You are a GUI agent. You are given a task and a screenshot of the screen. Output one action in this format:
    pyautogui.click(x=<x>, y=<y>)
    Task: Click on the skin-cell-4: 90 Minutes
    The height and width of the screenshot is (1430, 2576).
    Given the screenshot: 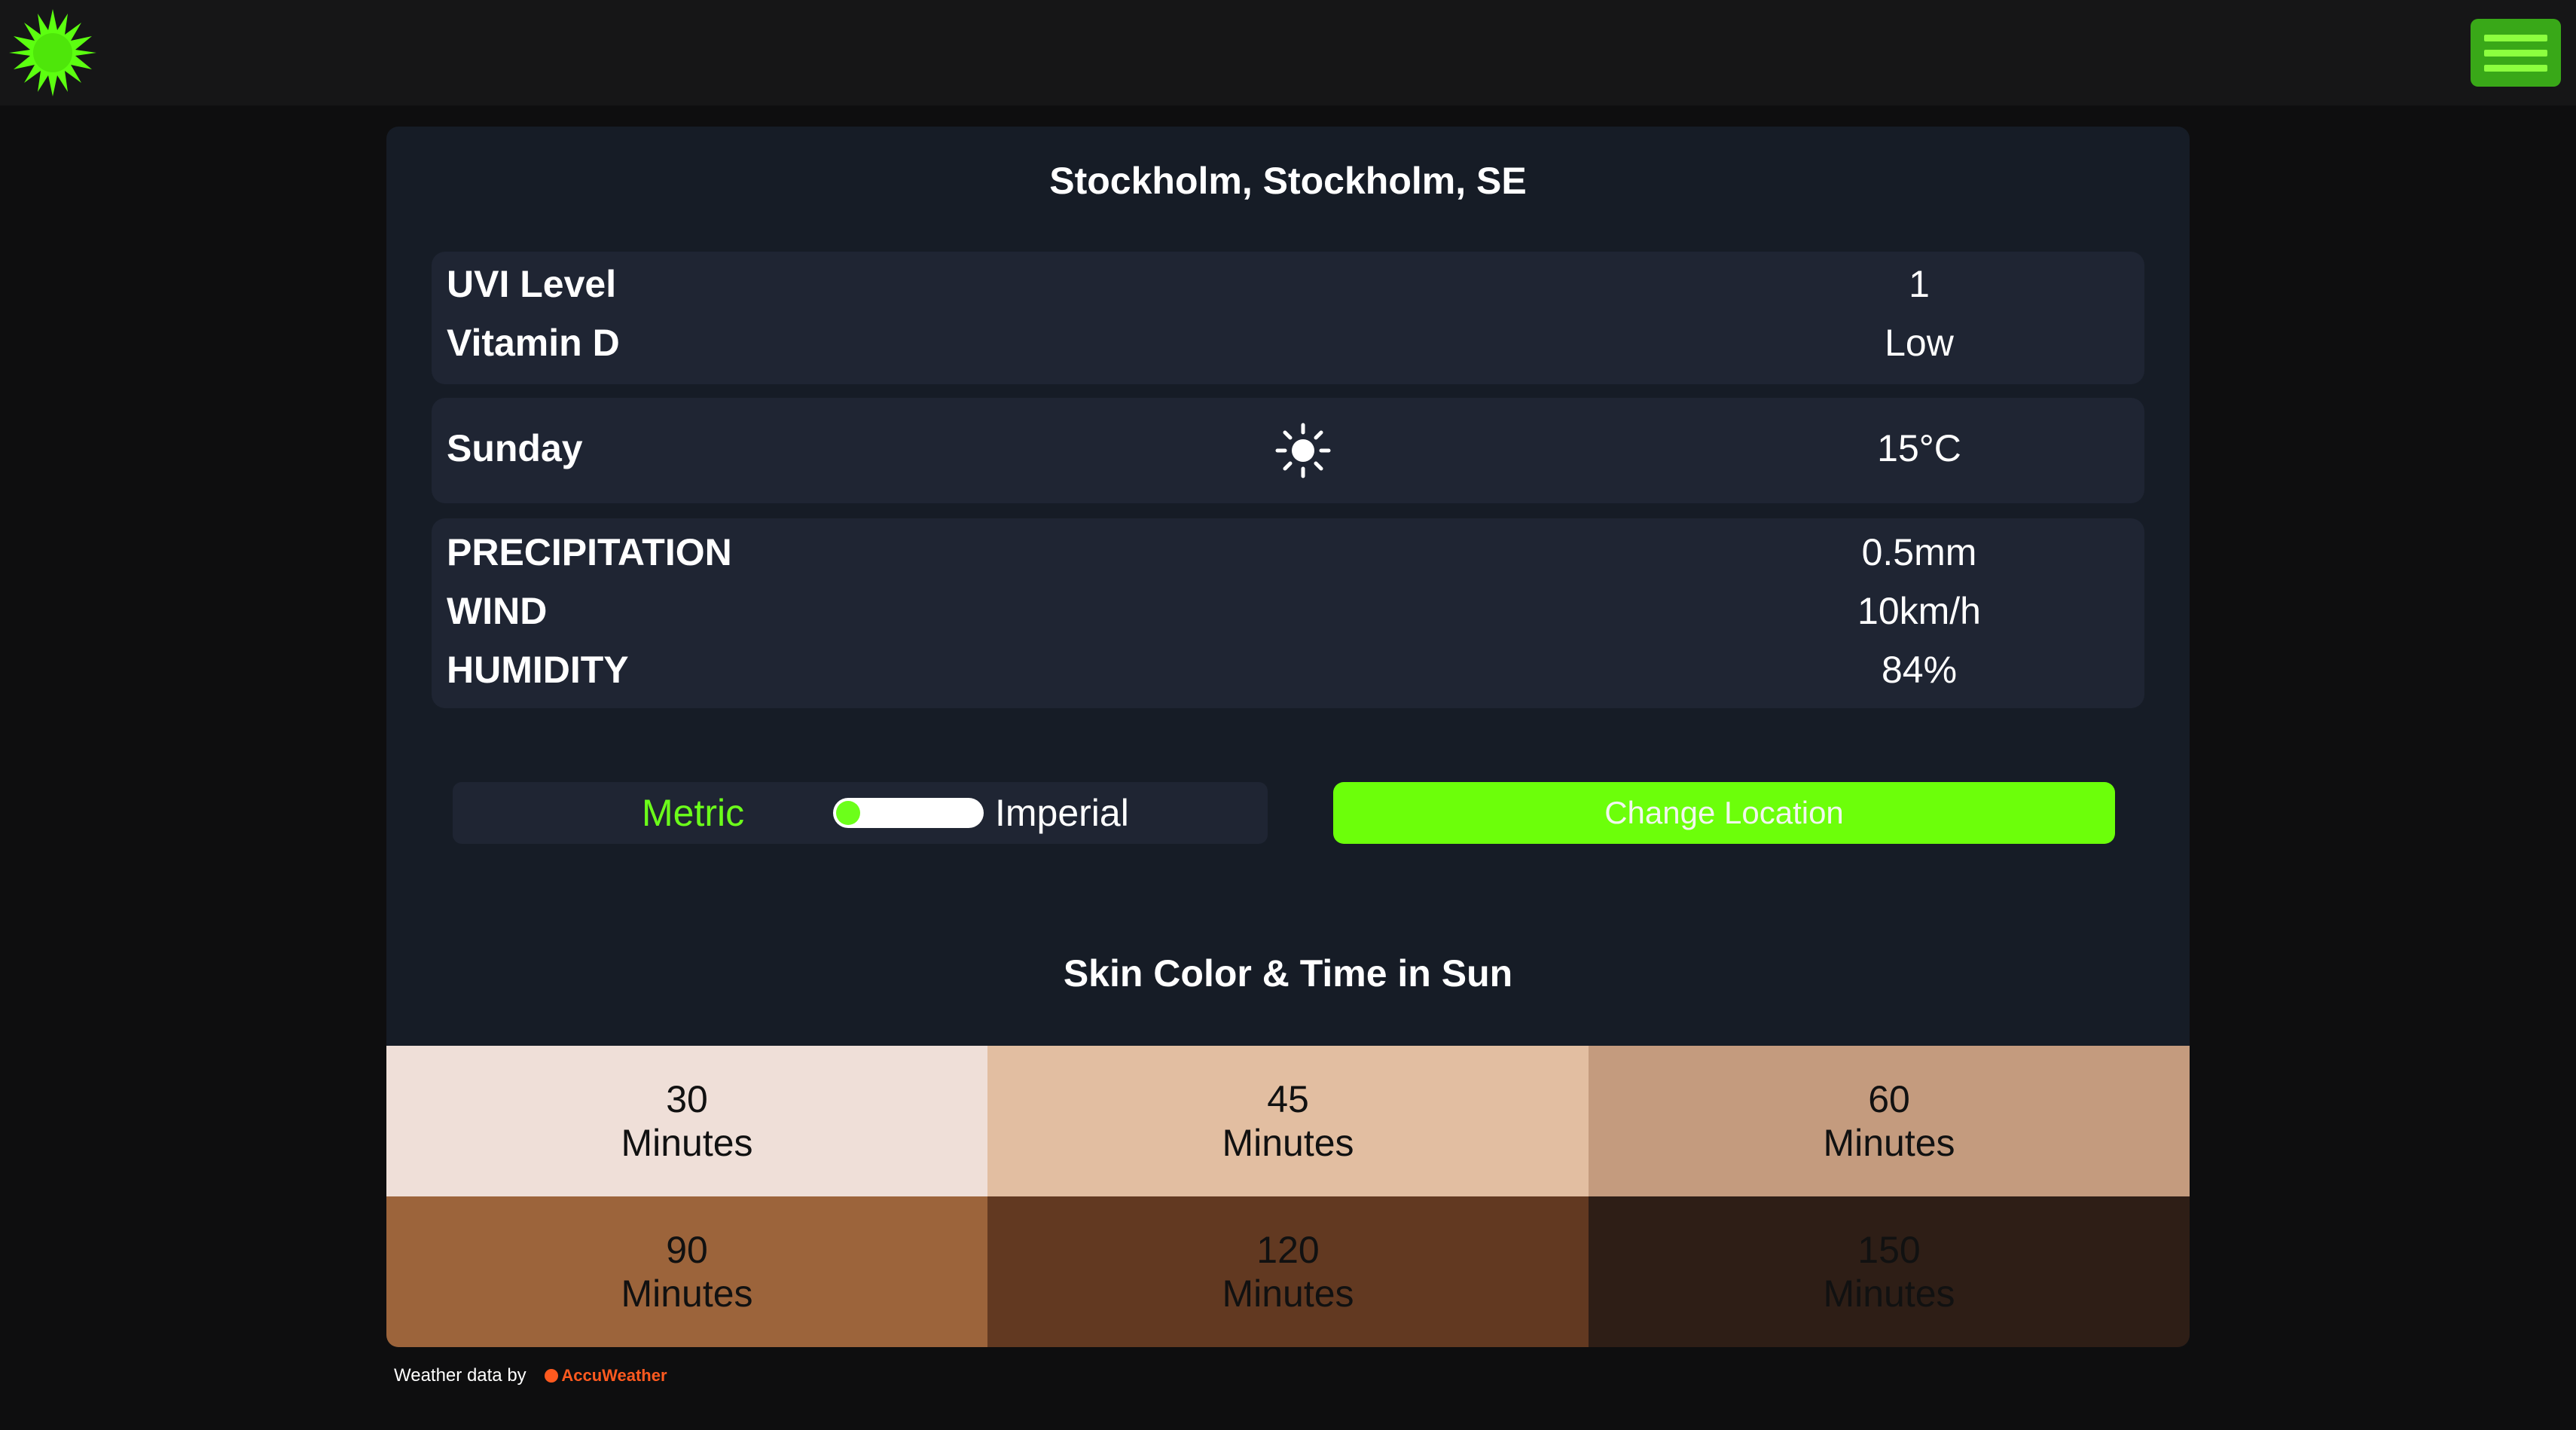 What is the action you would take?
    pyautogui.click(x=686, y=1271)
    